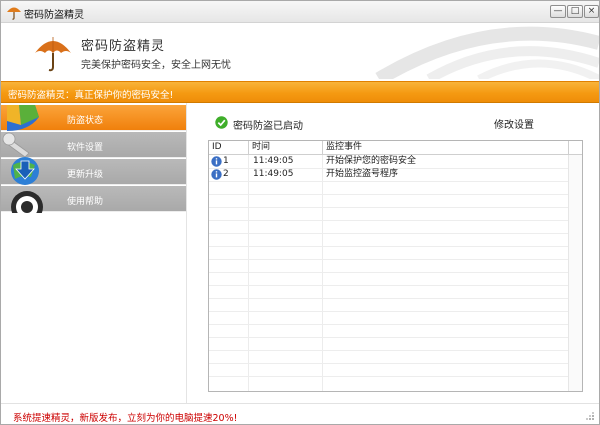 This screenshot has width=600, height=425. I want to click on close-button: ×, so click(591, 11).